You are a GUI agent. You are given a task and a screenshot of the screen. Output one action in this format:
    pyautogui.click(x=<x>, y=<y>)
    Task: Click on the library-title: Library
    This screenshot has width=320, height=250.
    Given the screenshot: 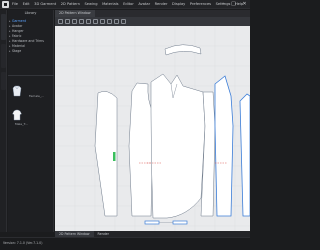 What is the action you would take?
    pyautogui.click(x=30, y=13)
    